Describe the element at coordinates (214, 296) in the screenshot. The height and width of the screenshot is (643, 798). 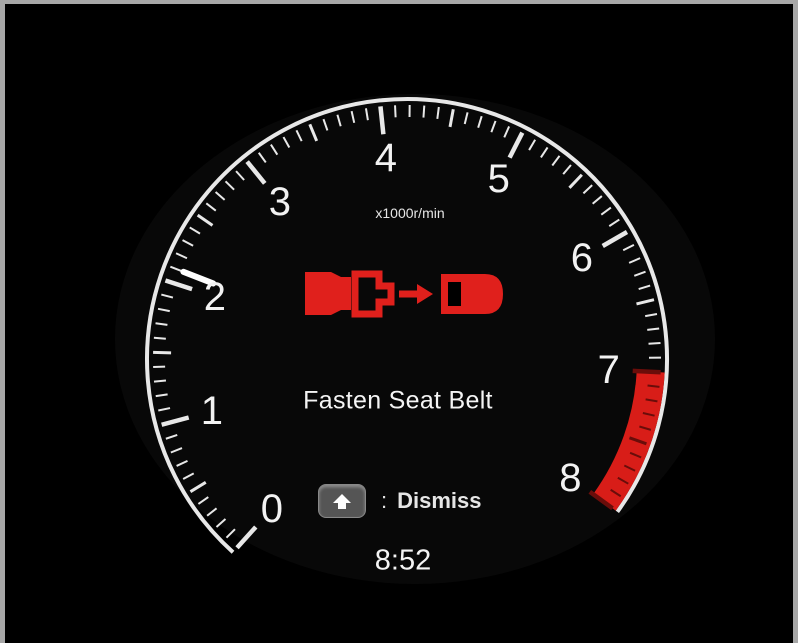
I see `scale-label-2: 2` at that location.